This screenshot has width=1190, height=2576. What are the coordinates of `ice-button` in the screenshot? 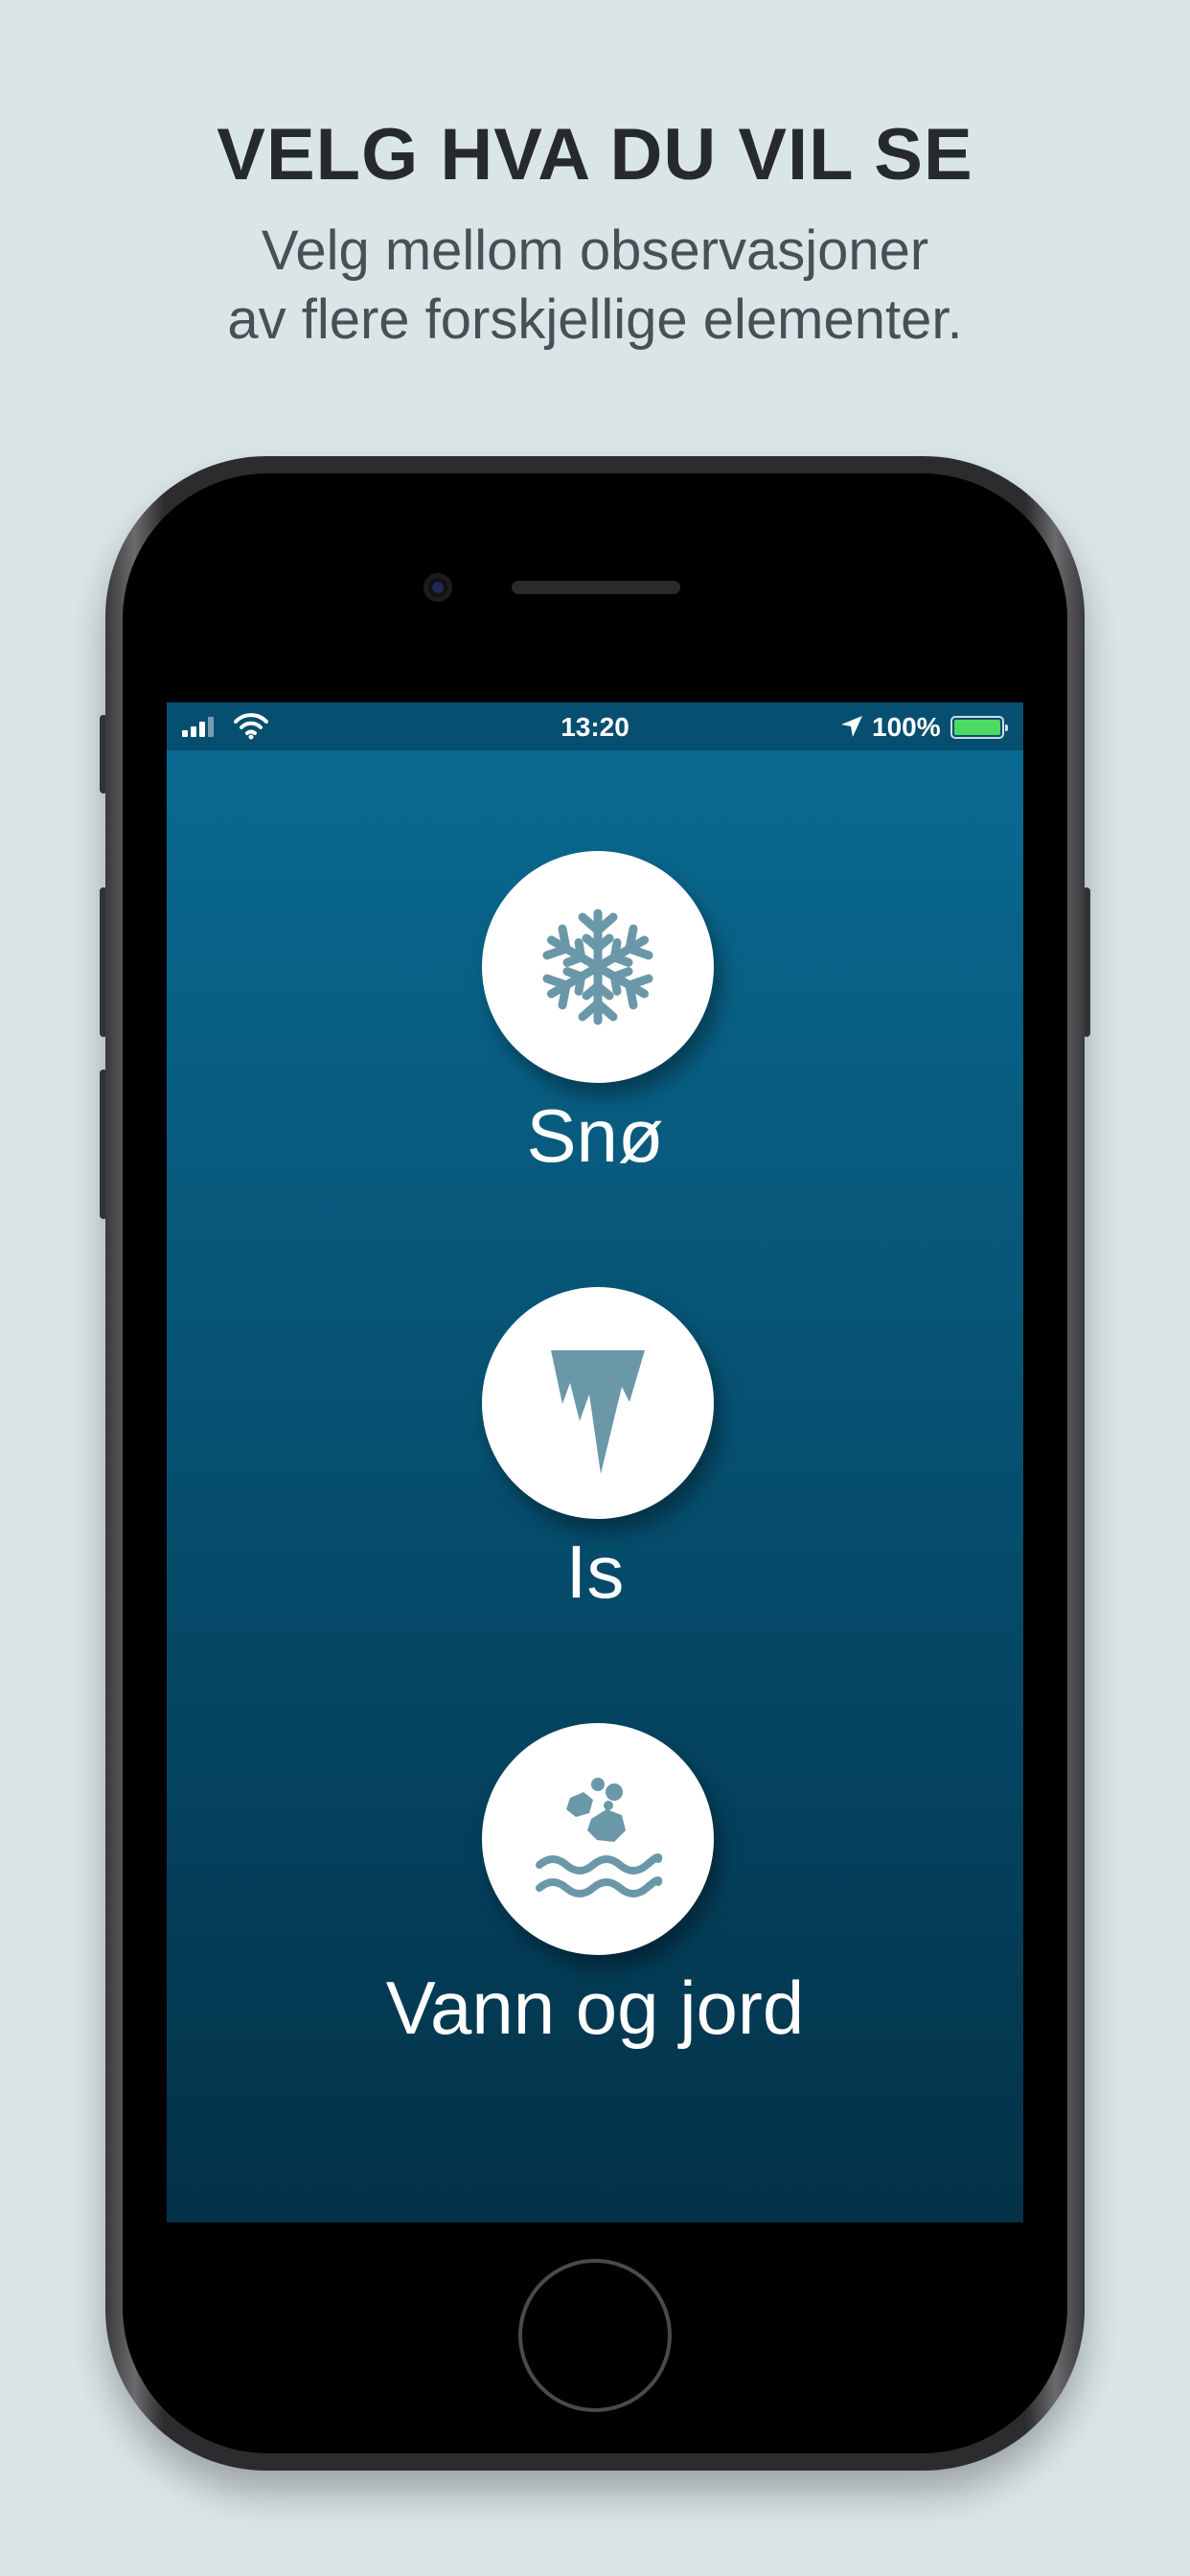 It's located at (598, 1403).